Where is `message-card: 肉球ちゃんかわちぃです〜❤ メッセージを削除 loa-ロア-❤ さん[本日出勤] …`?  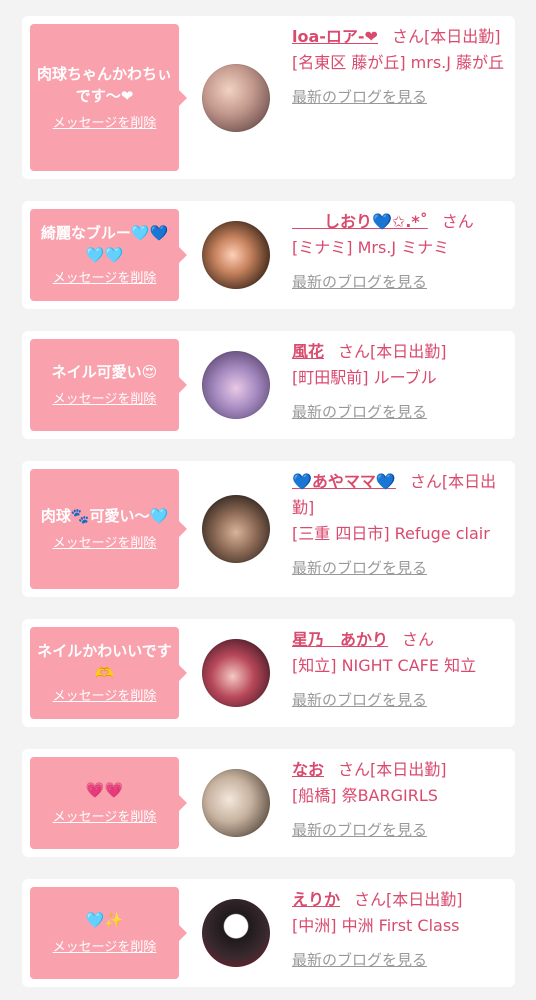 message-card: 肉球ちゃんかわちぃです〜❤ メッセージを削除 loa-ロア-❤ さん[本日出勤] … is located at coordinates (268, 97).